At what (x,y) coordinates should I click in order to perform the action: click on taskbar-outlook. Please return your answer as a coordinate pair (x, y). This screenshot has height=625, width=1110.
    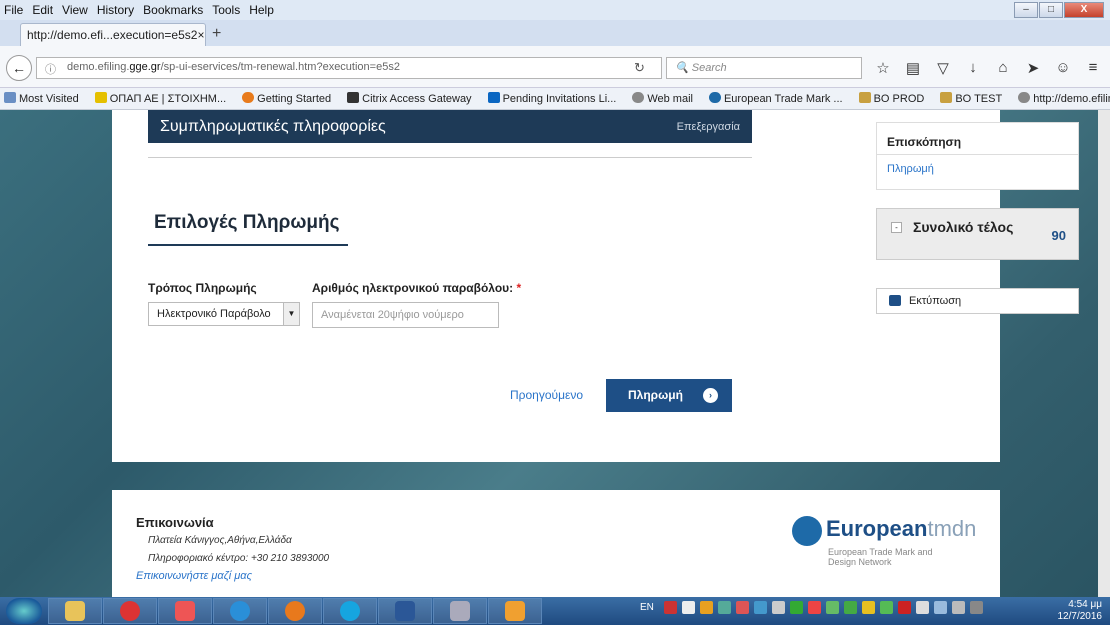
    Looking at the image, I should click on (515, 611).